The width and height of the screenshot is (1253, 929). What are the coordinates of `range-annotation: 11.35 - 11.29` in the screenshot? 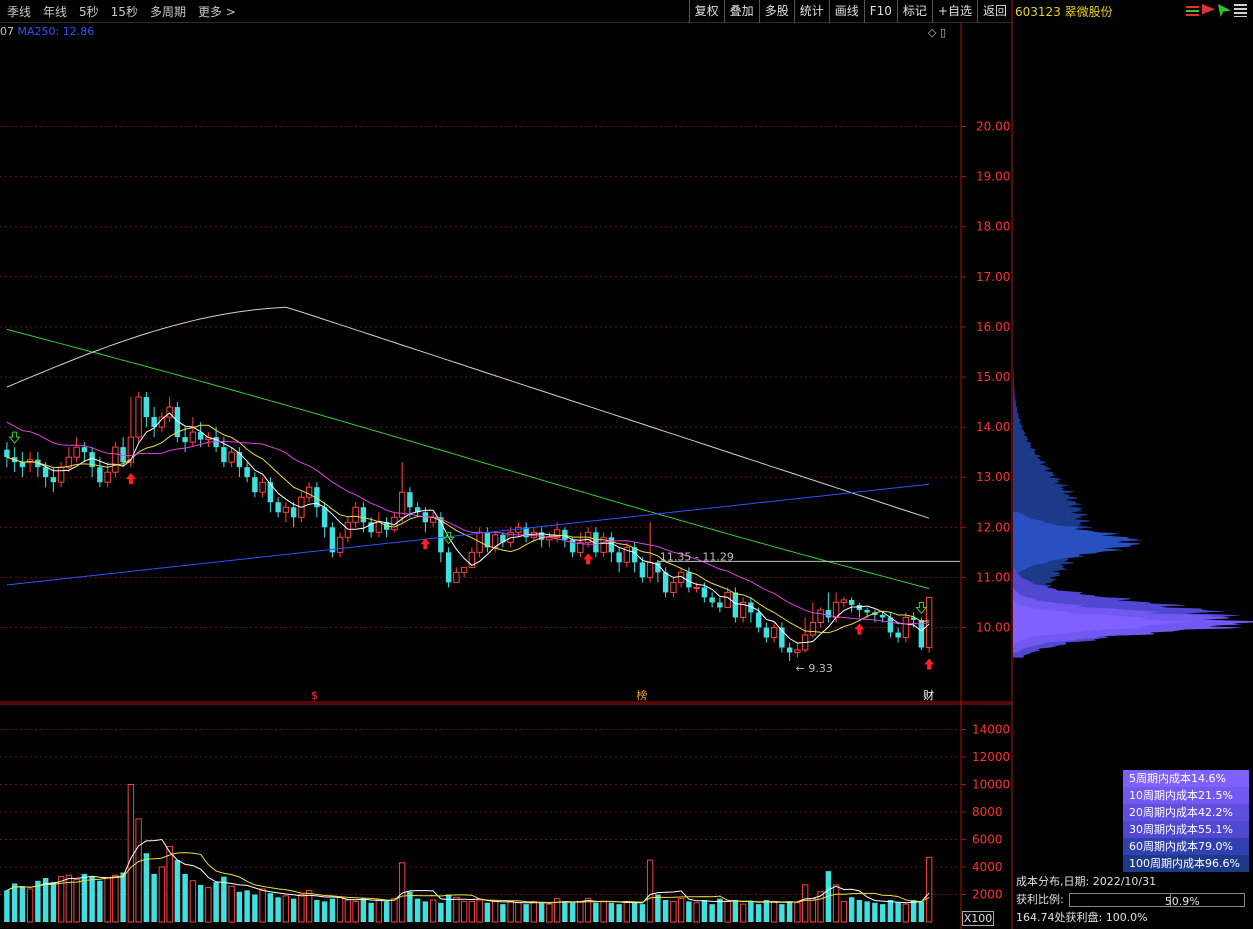 It's located at (697, 556).